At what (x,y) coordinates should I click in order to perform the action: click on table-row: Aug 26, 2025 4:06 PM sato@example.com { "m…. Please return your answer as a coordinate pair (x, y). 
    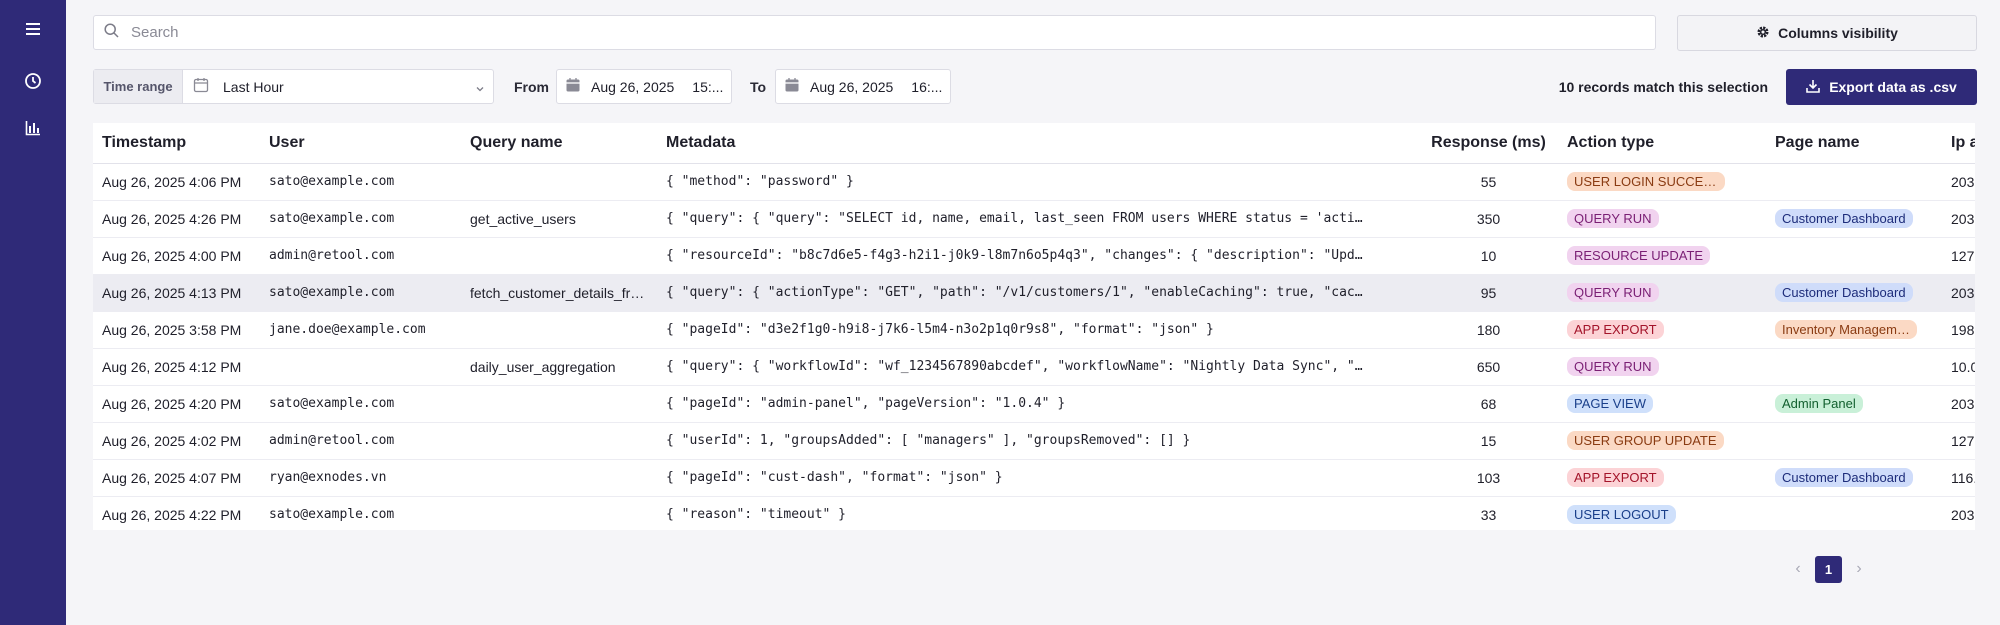
    Looking at the image, I should click on (1034, 182).